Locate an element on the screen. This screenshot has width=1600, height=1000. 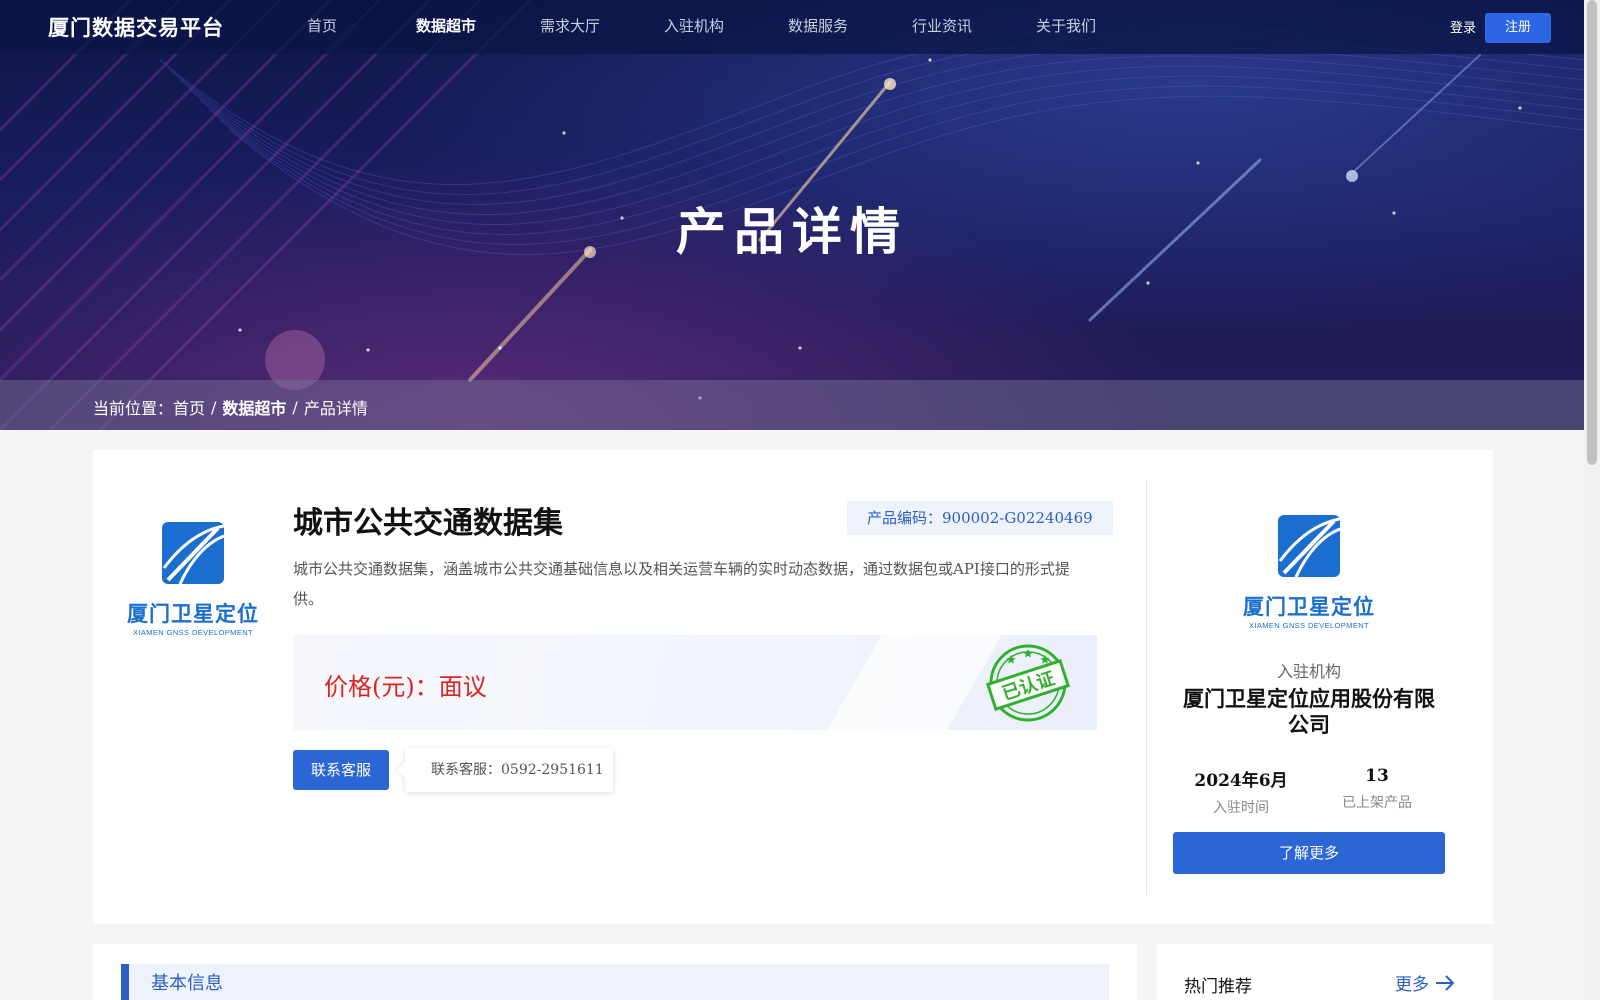
stat-joined-value: 2024年6月 is located at coordinates (1241, 781).